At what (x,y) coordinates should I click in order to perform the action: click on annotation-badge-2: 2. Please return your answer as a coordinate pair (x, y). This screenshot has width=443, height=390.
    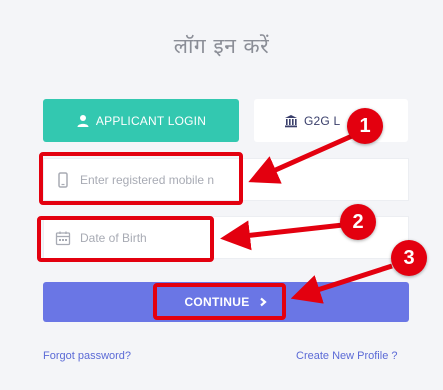
    Looking at the image, I should click on (358, 222).